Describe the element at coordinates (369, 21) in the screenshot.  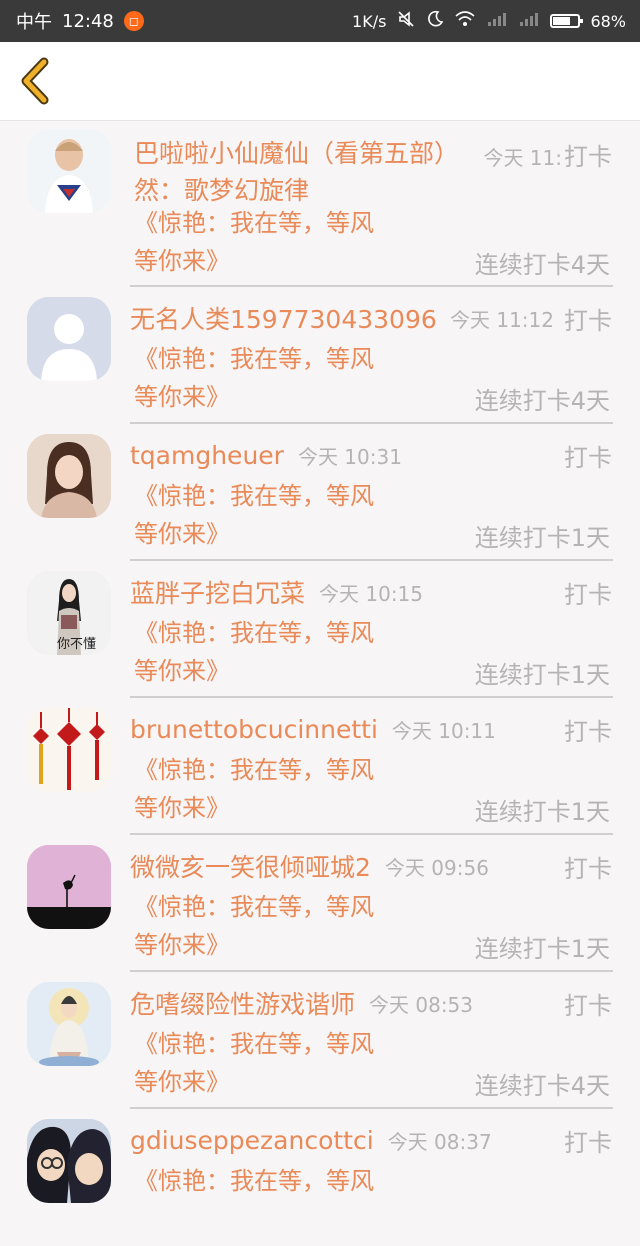
I see `network-speed: 1K/s` at that location.